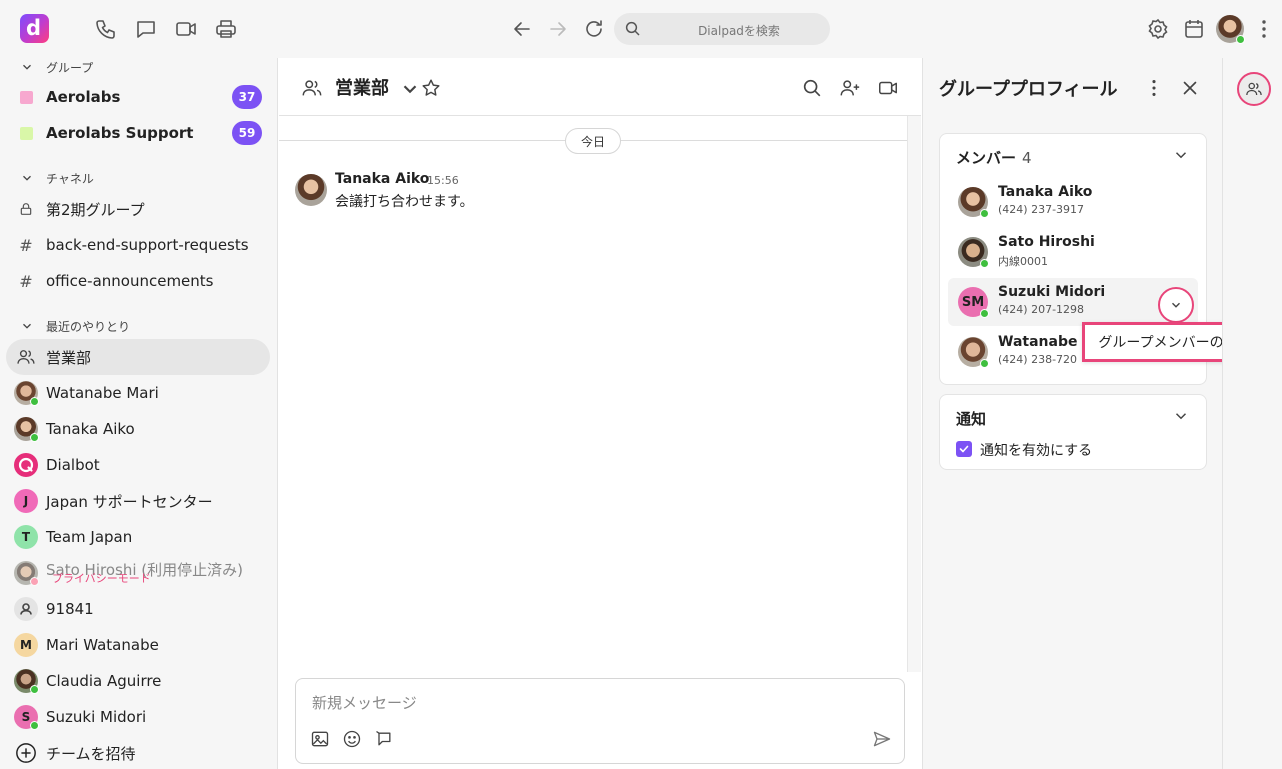 The width and height of the screenshot is (1282, 769). Describe the element at coordinates (146, 29) in the screenshot. I see `chat-icon` at that location.